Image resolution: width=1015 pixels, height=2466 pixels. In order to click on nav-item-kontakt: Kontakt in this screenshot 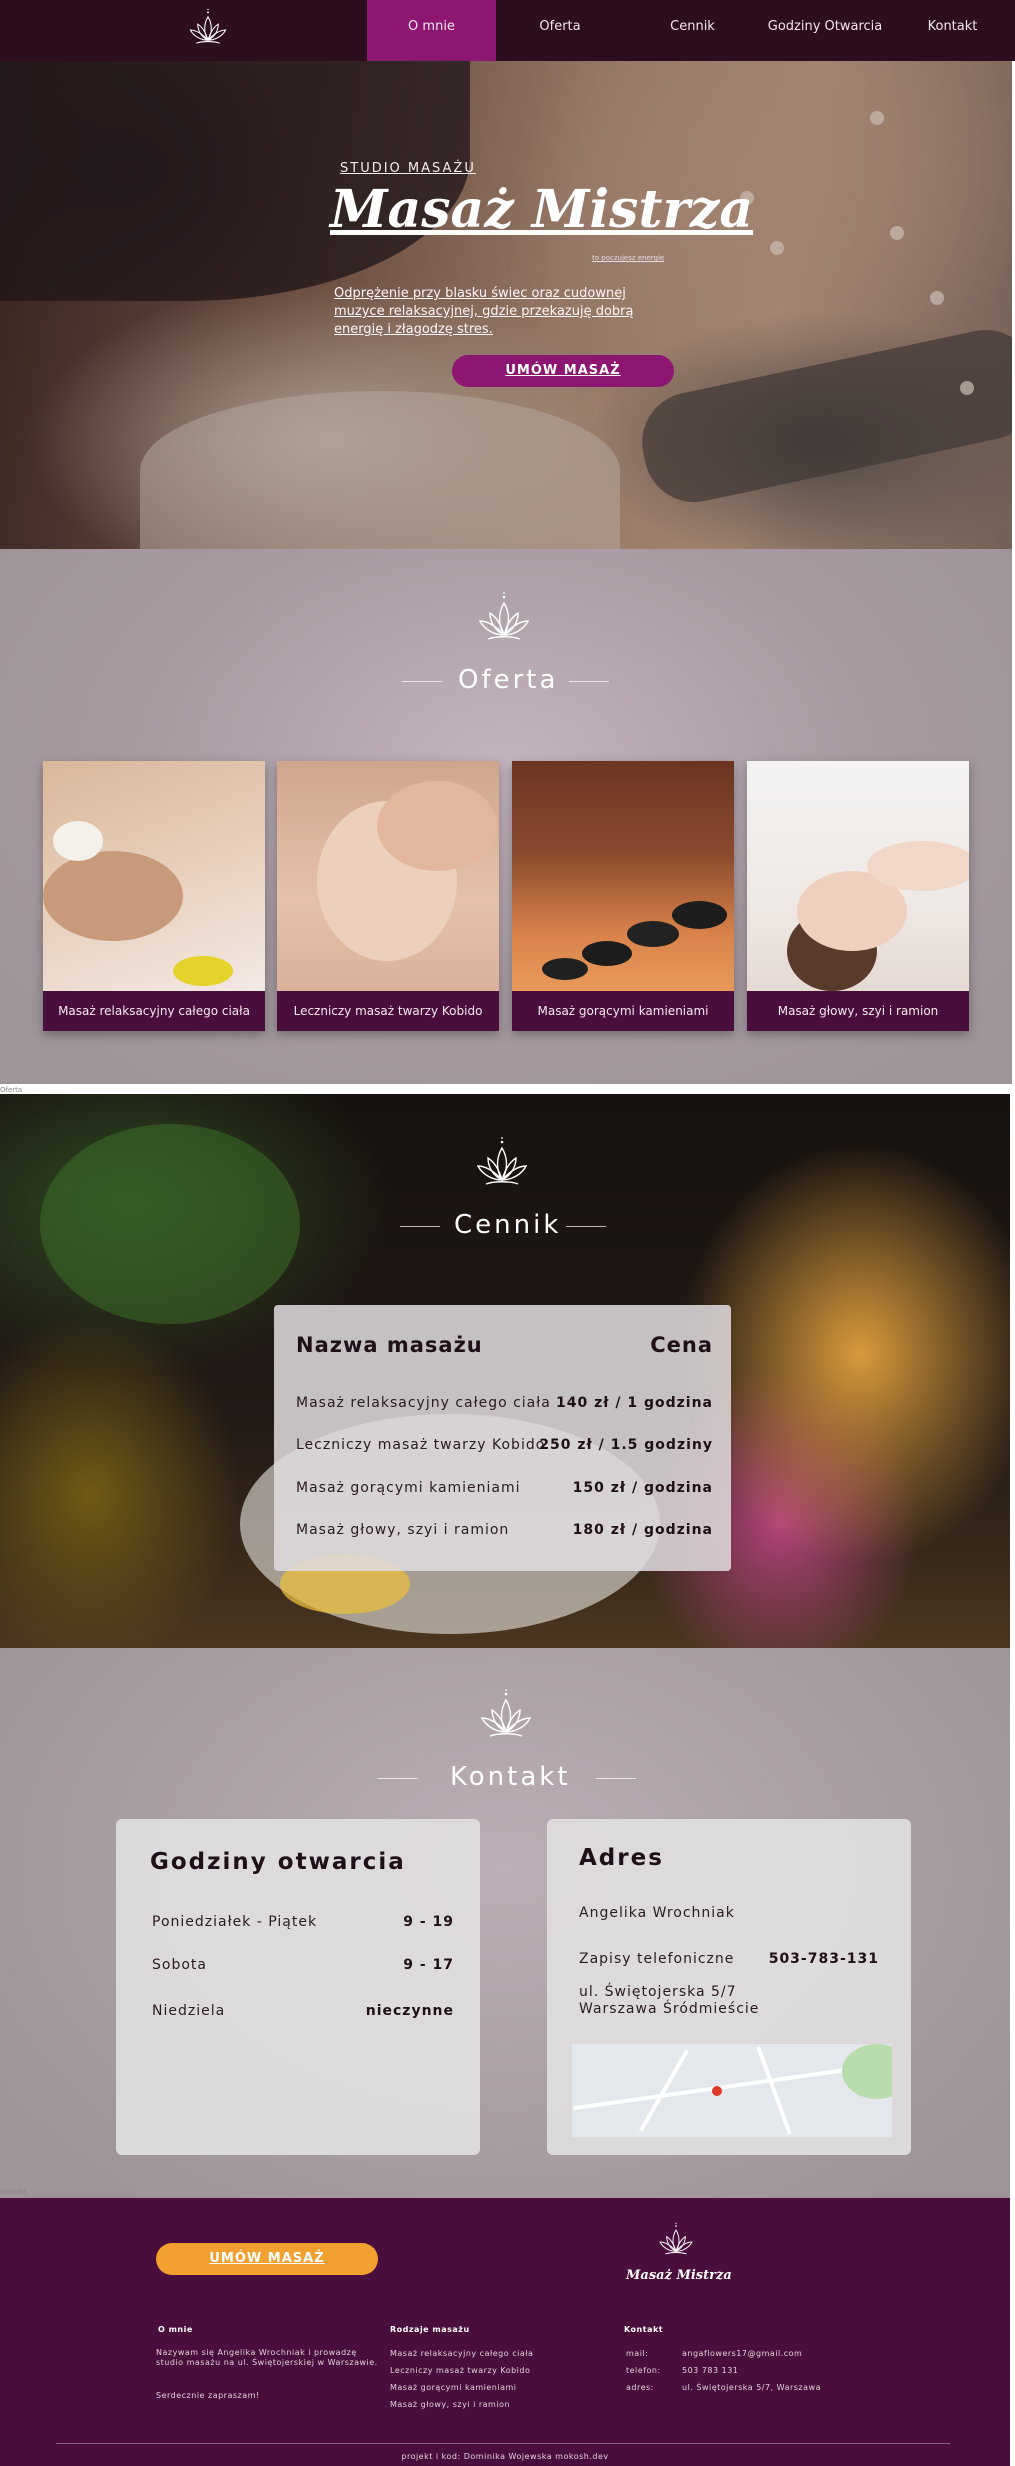, I will do `click(952, 30)`.